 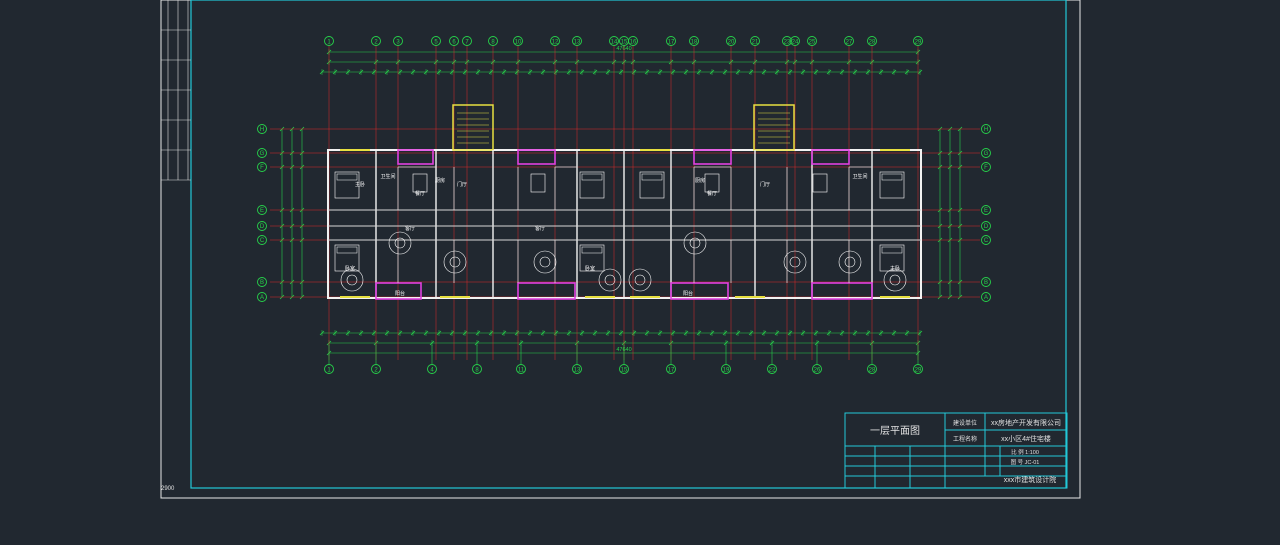 I want to click on axis-label: 27, so click(x=849, y=43).